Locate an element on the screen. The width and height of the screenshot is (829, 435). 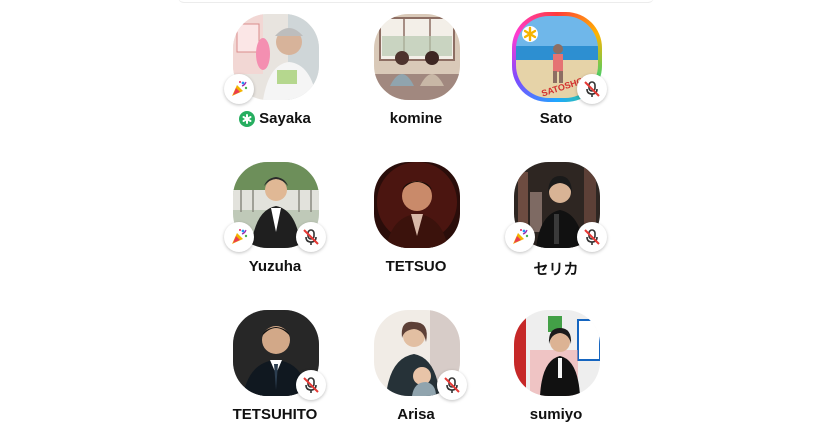
speaker-name-row: sumiyo is located at coordinates (556, 414).